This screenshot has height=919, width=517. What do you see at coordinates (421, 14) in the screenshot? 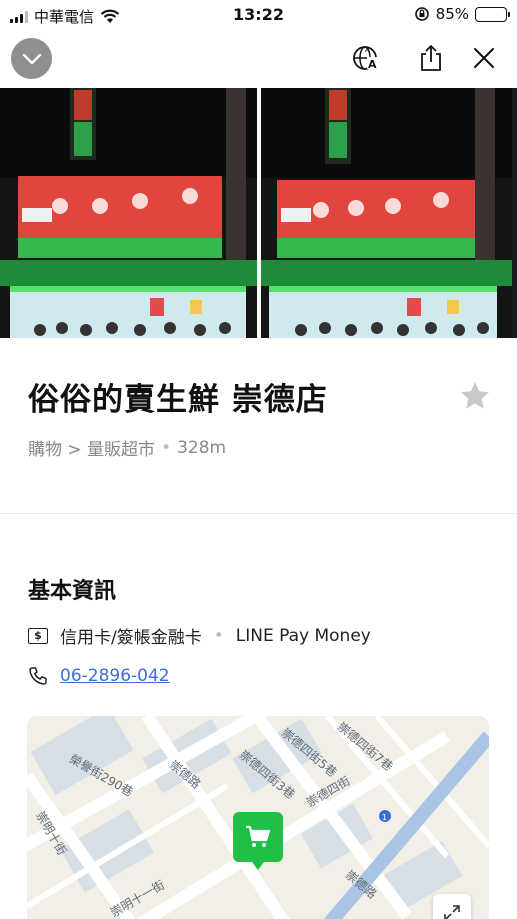
I see `orientation-lock-icon` at bounding box center [421, 14].